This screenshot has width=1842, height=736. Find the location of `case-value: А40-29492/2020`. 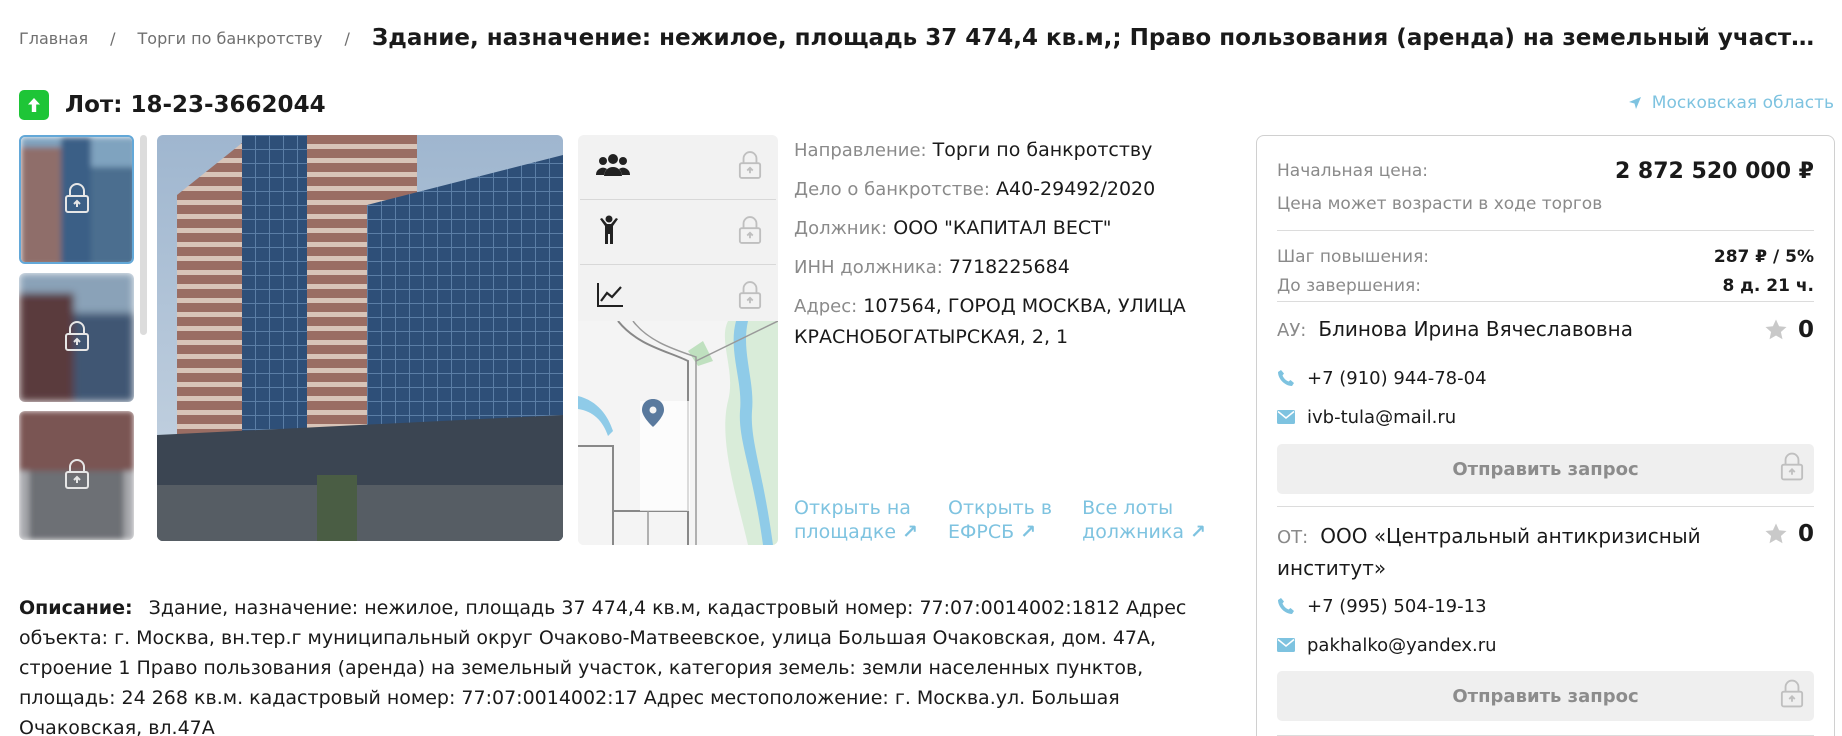

case-value: А40-29492/2020 is located at coordinates (1075, 189).